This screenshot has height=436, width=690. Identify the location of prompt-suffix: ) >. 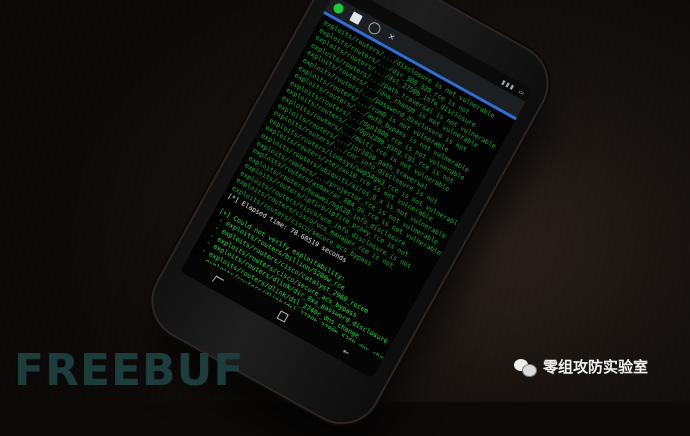
(214, 335).